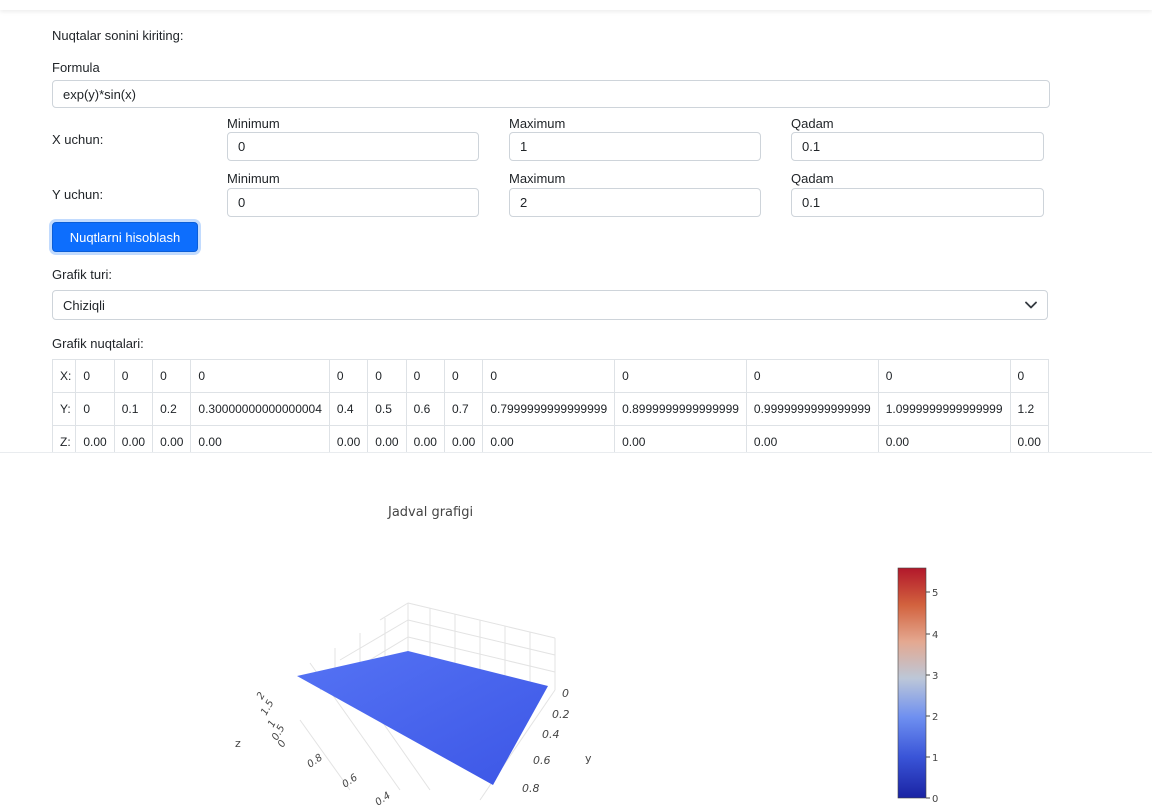 The height and width of the screenshot is (808, 1152). What do you see at coordinates (550, 305) in the screenshot?
I see `chart-type-select: Chiziqli` at bounding box center [550, 305].